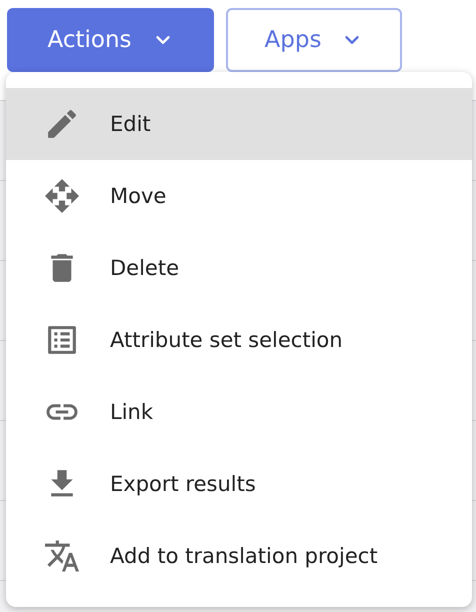 This screenshot has width=476, height=612. I want to click on dropdown-button: Actions, so click(110, 40).